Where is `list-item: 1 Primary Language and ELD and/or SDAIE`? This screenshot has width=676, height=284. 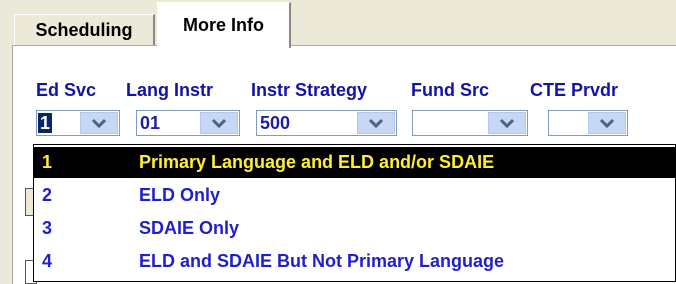 list-item: 1 Primary Language and ELD and/or SDAIE is located at coordinates (354, 162).